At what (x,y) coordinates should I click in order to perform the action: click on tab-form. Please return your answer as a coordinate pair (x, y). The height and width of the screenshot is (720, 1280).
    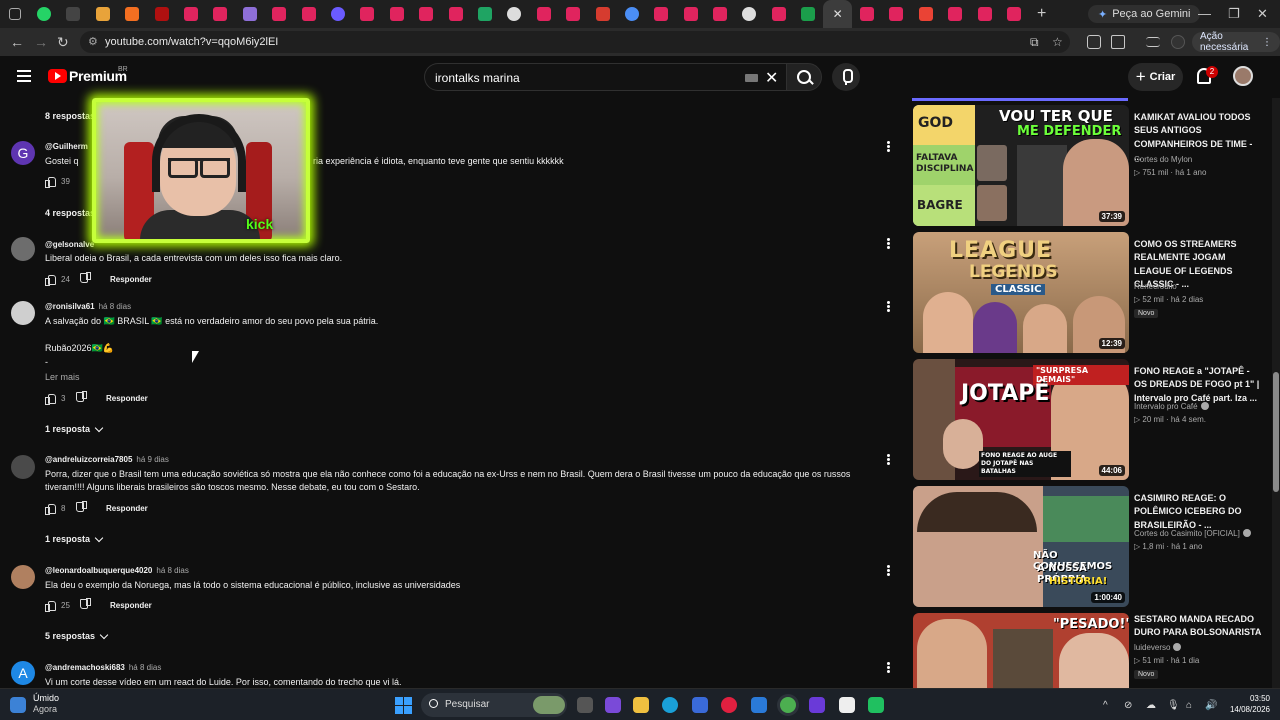
    Looking at the image, I should click on (249, 14).